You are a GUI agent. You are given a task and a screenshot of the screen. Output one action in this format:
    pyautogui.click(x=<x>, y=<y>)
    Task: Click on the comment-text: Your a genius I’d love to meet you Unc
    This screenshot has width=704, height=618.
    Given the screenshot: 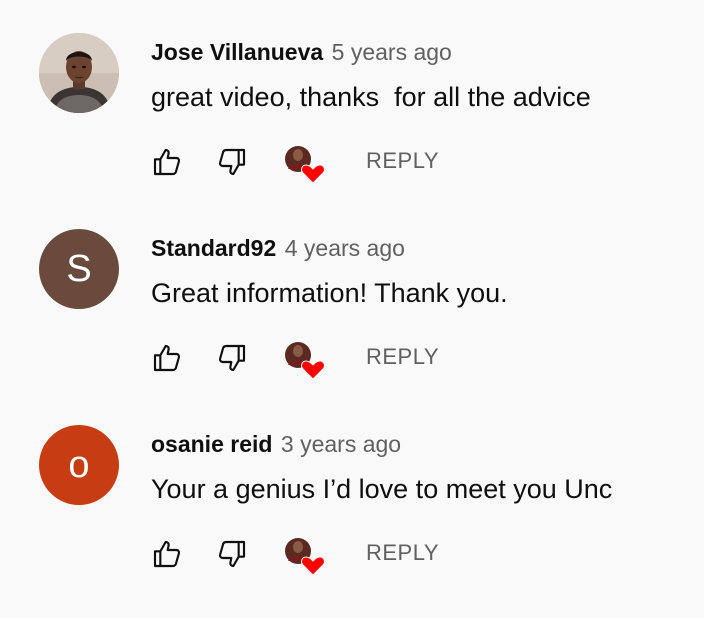 What is the action you would take?
    pyautogui.click(x=382, y=489)
    